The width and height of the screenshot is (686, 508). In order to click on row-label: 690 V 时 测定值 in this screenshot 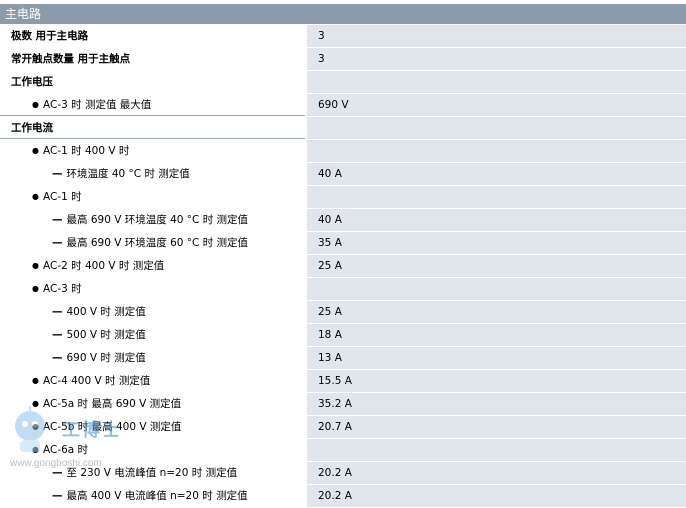, I will do `click(178, 358)`.